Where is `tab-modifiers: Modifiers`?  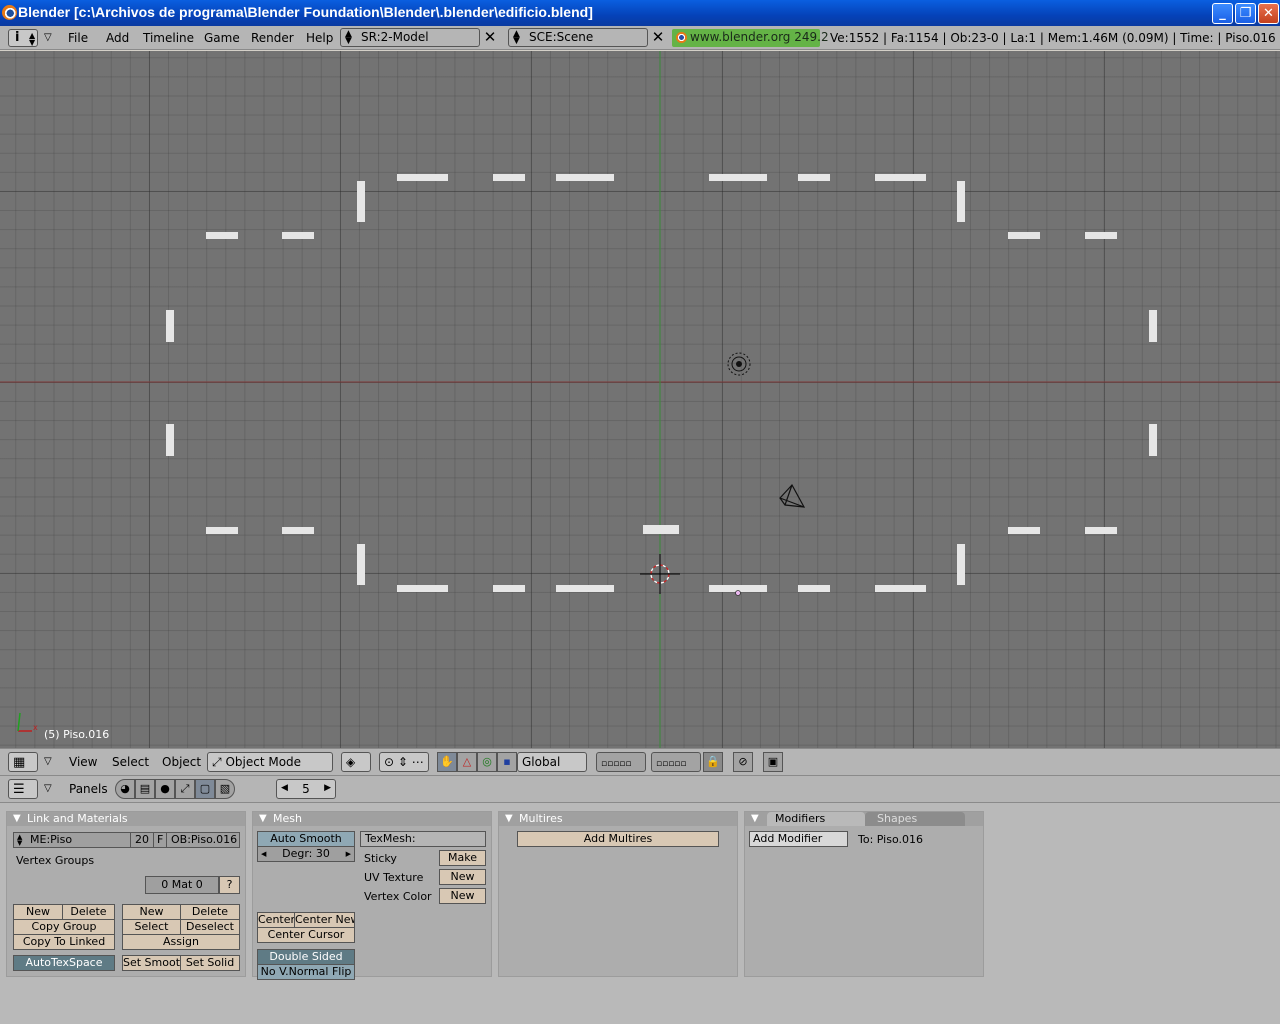 tab-modifiers: Modifiers is located at coordinates (816, 819).